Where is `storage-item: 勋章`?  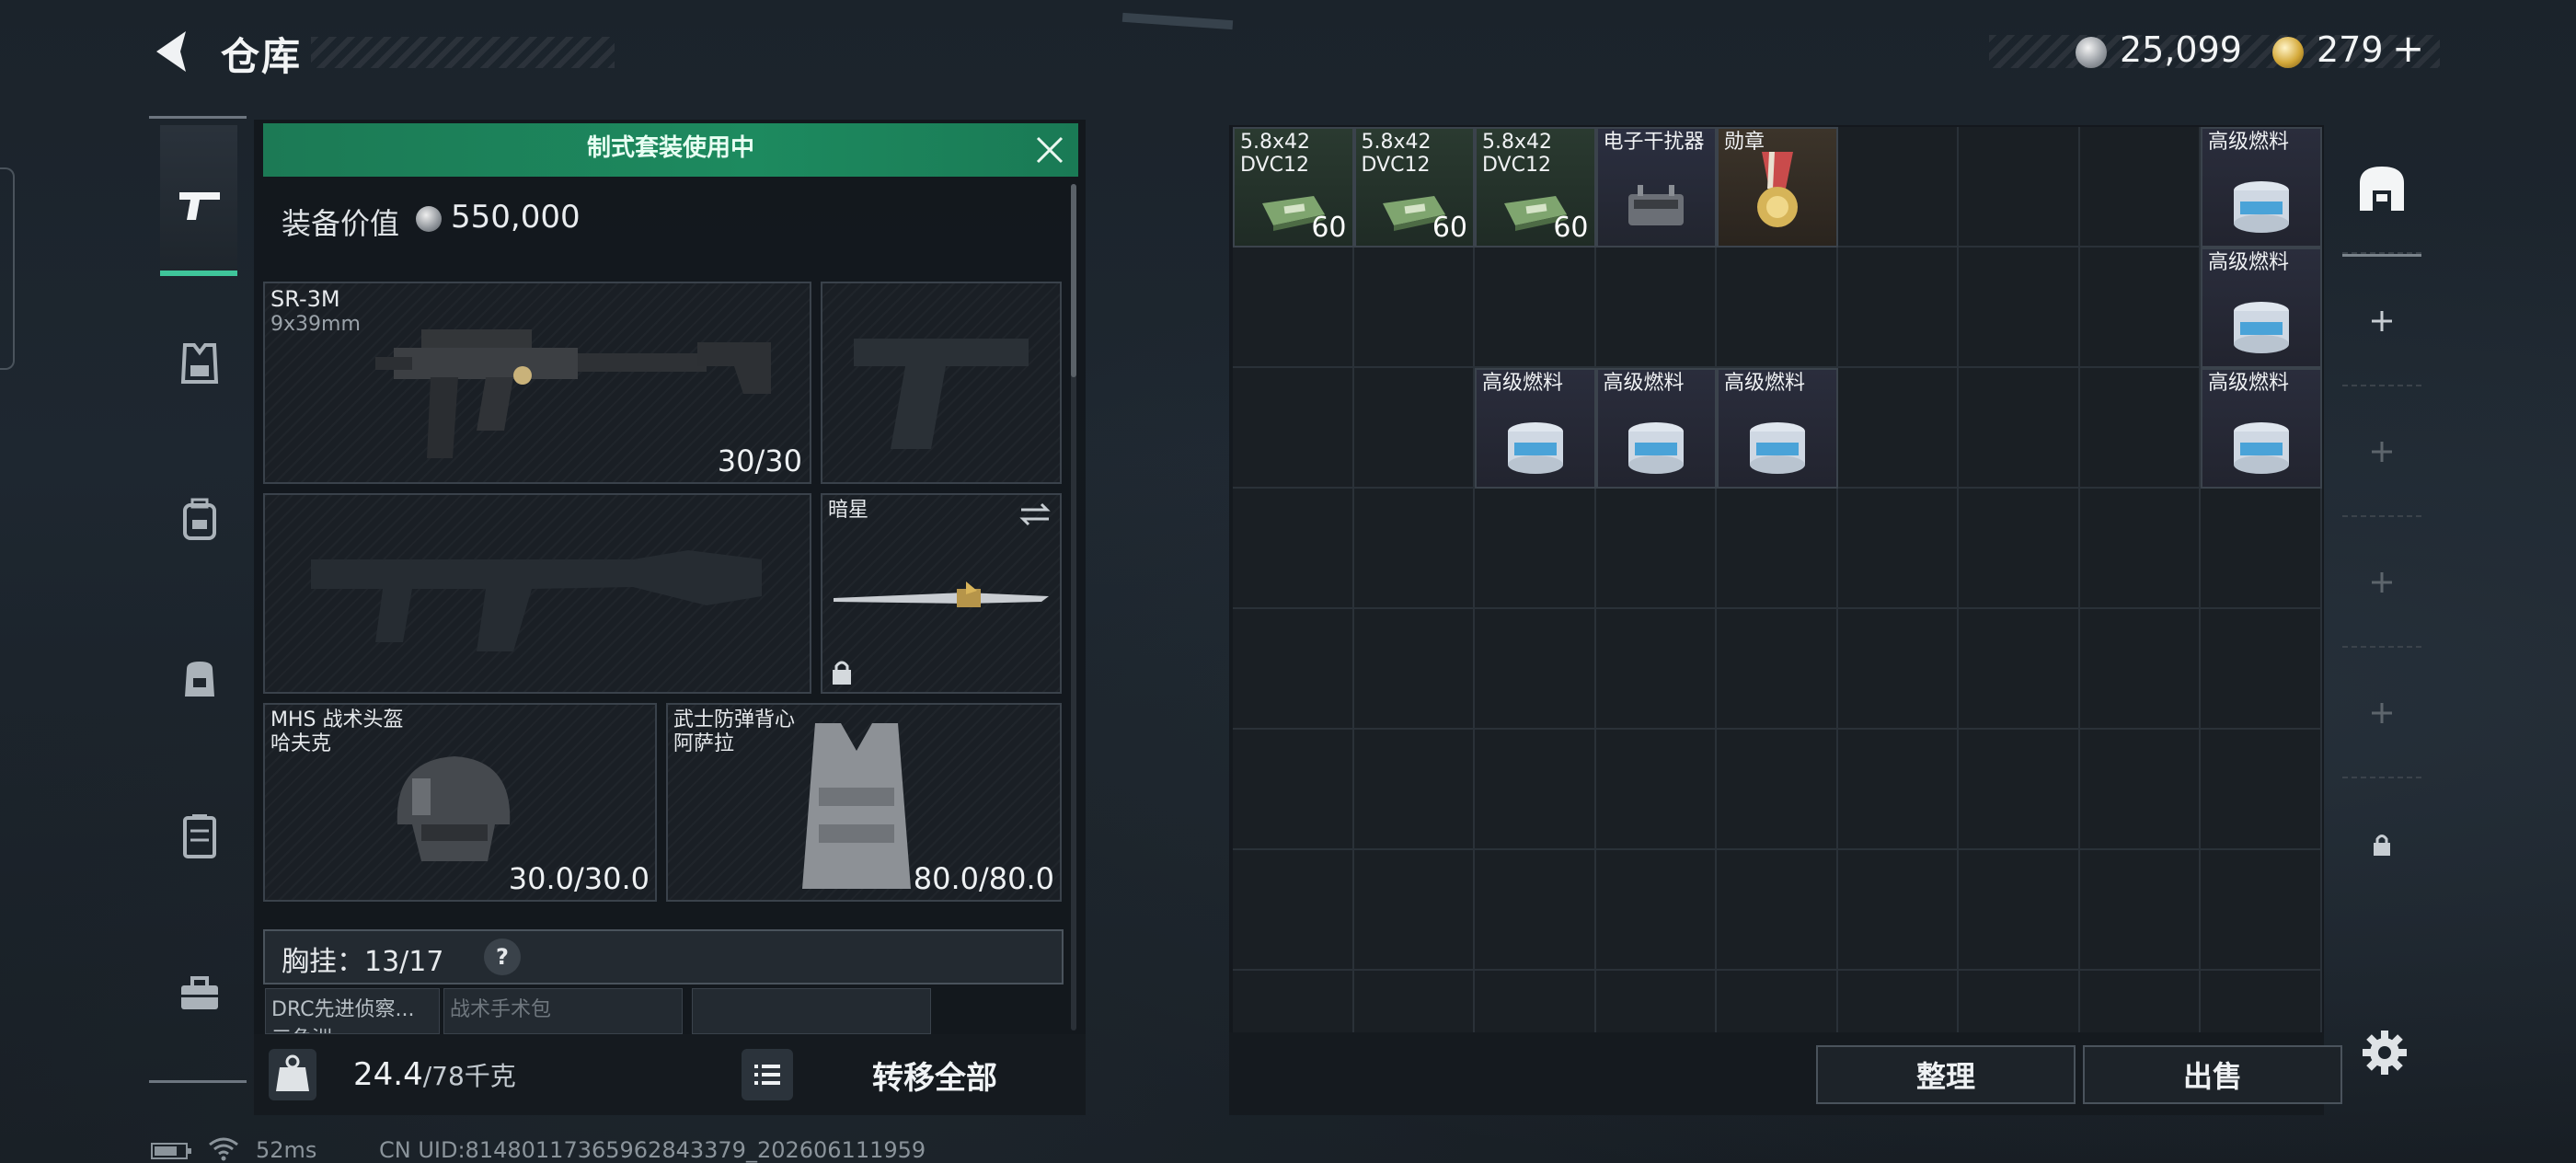 storage-item: 勋章 is located at coordinates (1777, 188).